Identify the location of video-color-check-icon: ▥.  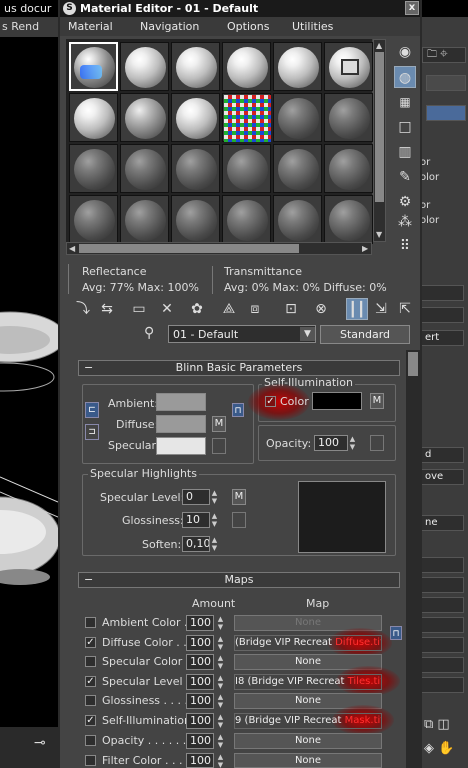
(405, 152).